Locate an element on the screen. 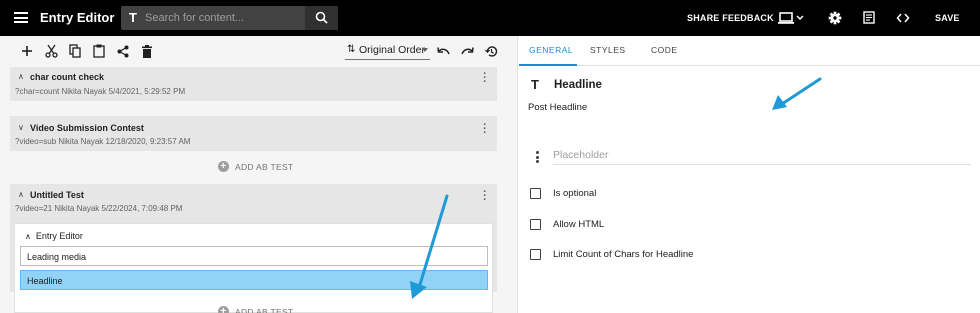 This screenshot has height=313, width=980. component-row-leading-media: Leading media is located at coordinates (254, 256).